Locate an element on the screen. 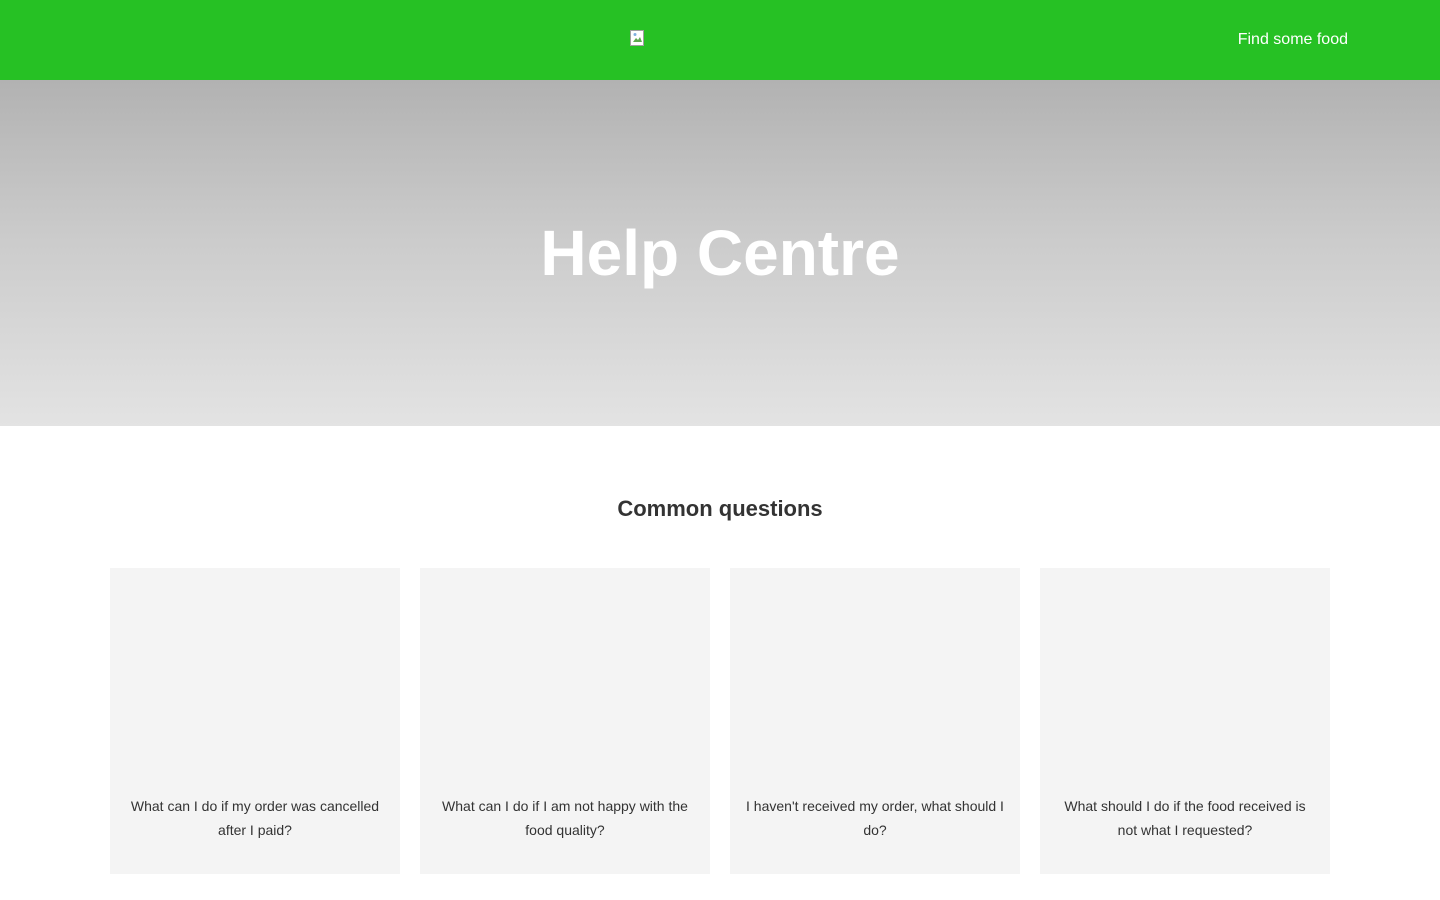 This screenshot has height=900, width=1440. site-header: Find some food is located at coordinates (720, 40).